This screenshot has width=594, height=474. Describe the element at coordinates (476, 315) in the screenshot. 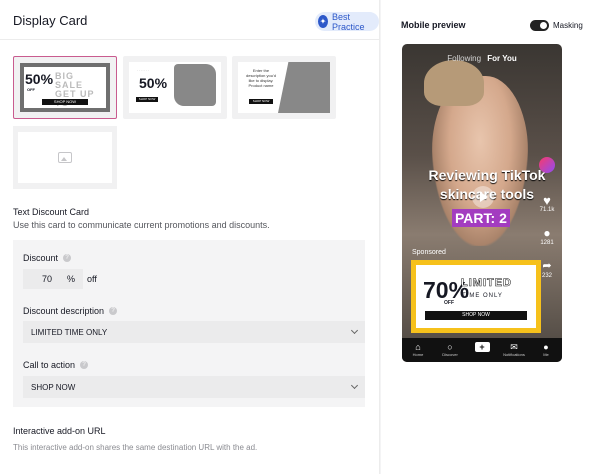

I see `ad-shop-button: SHOP NOW` at that location.